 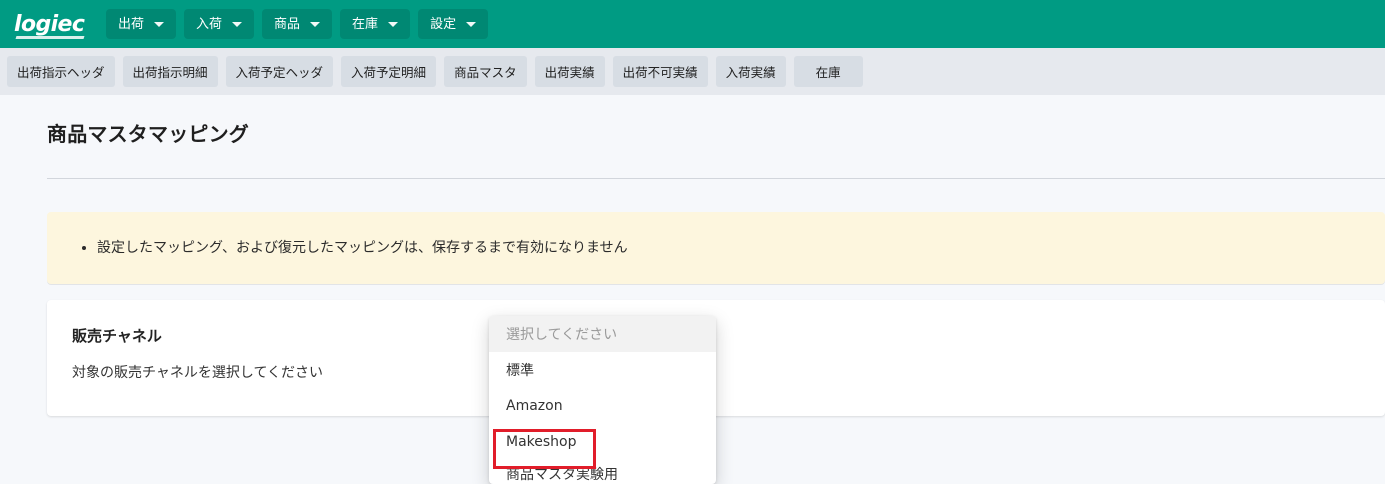 I want to click on notice-item: 設定したマッピング、および復元したマッピングは、保存するまで有効になりません, so click(x=362, y=247).